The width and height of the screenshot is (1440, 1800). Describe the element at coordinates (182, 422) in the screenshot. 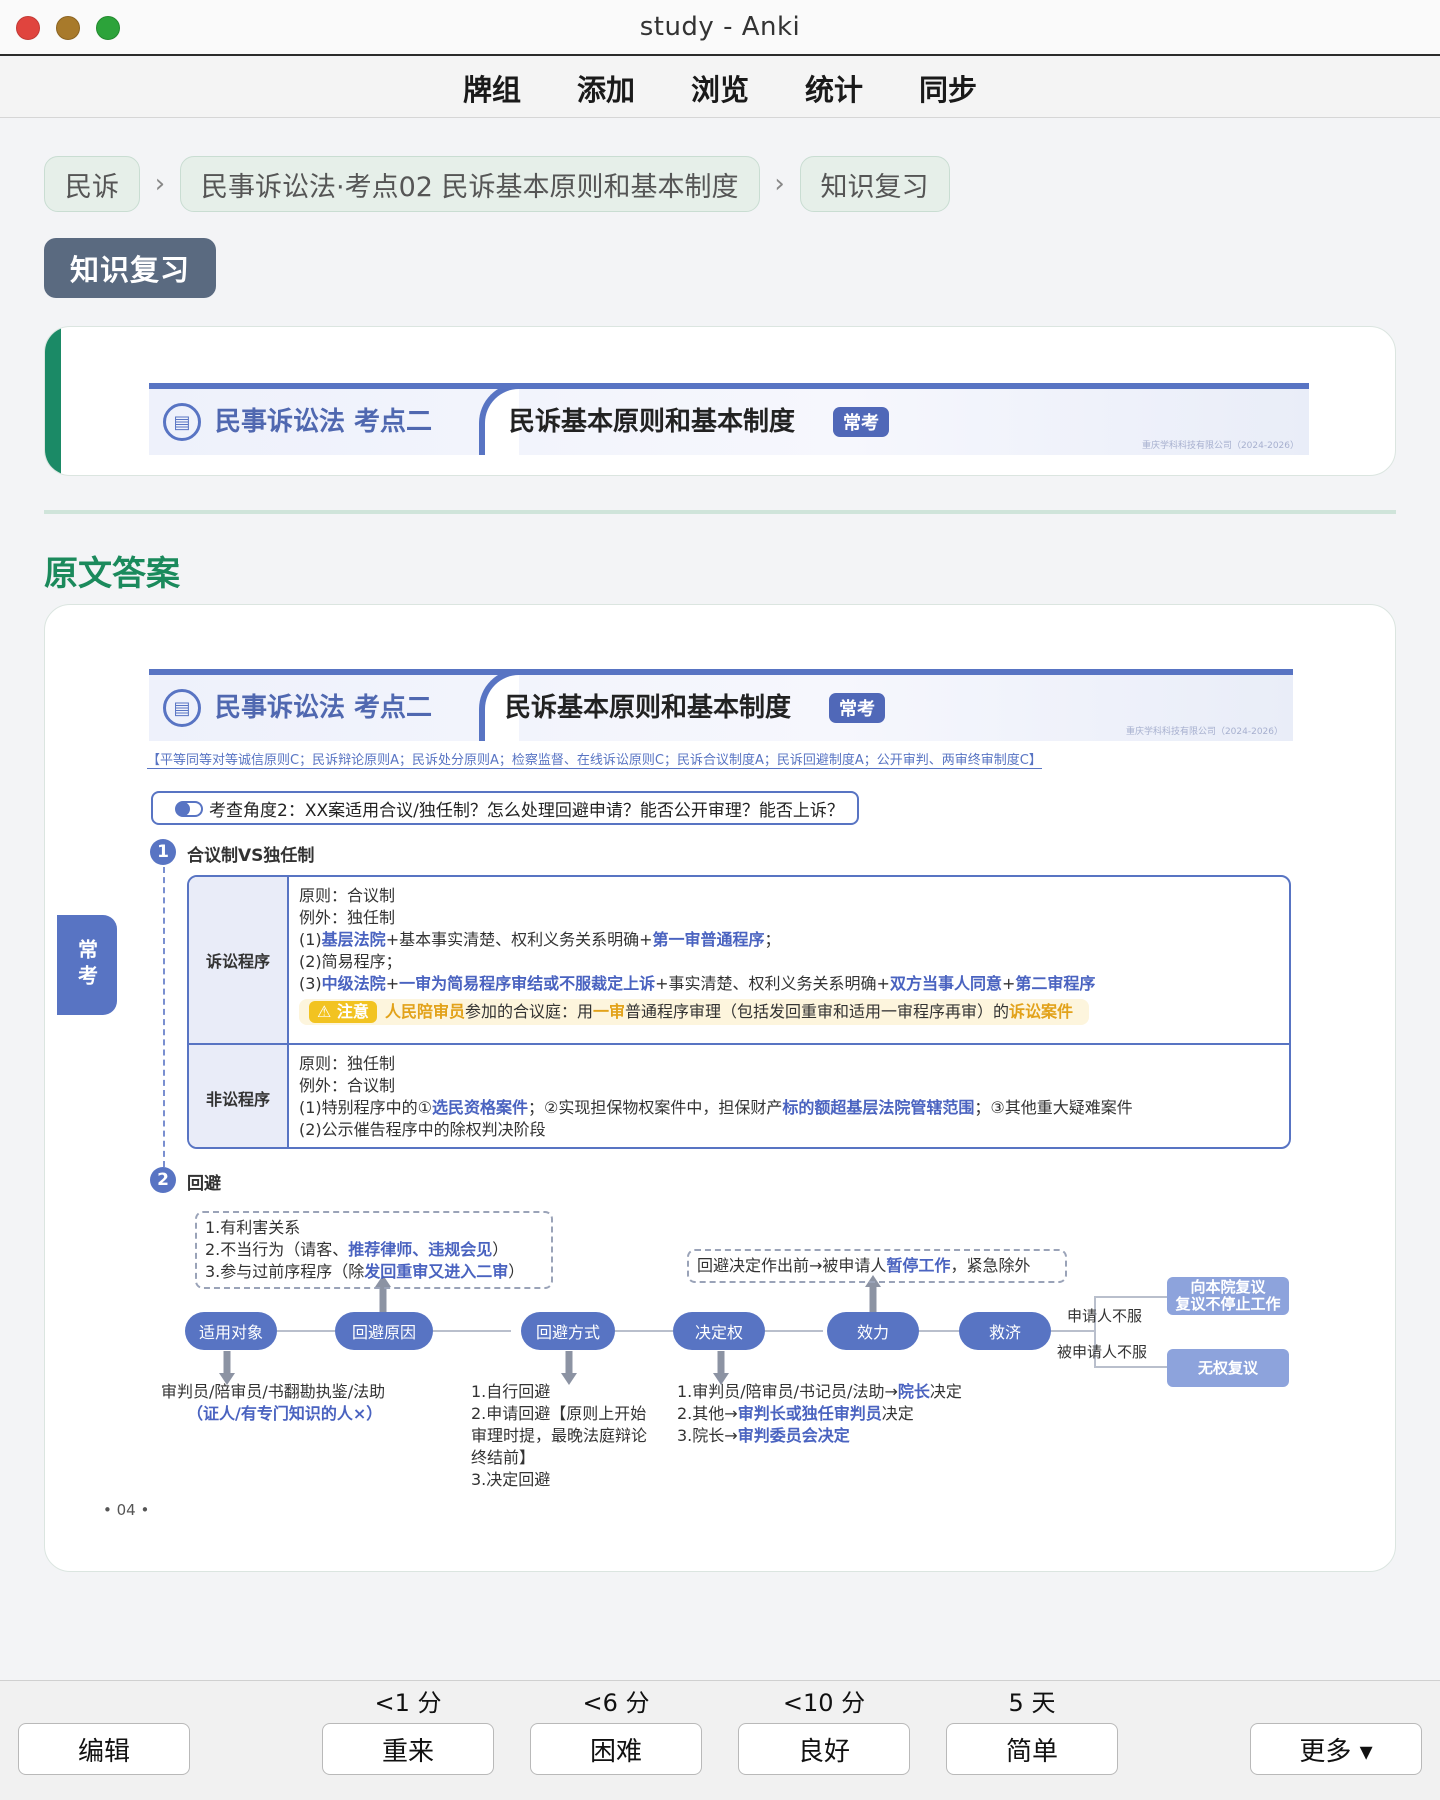

I see `book-icon: ▤` at that location.